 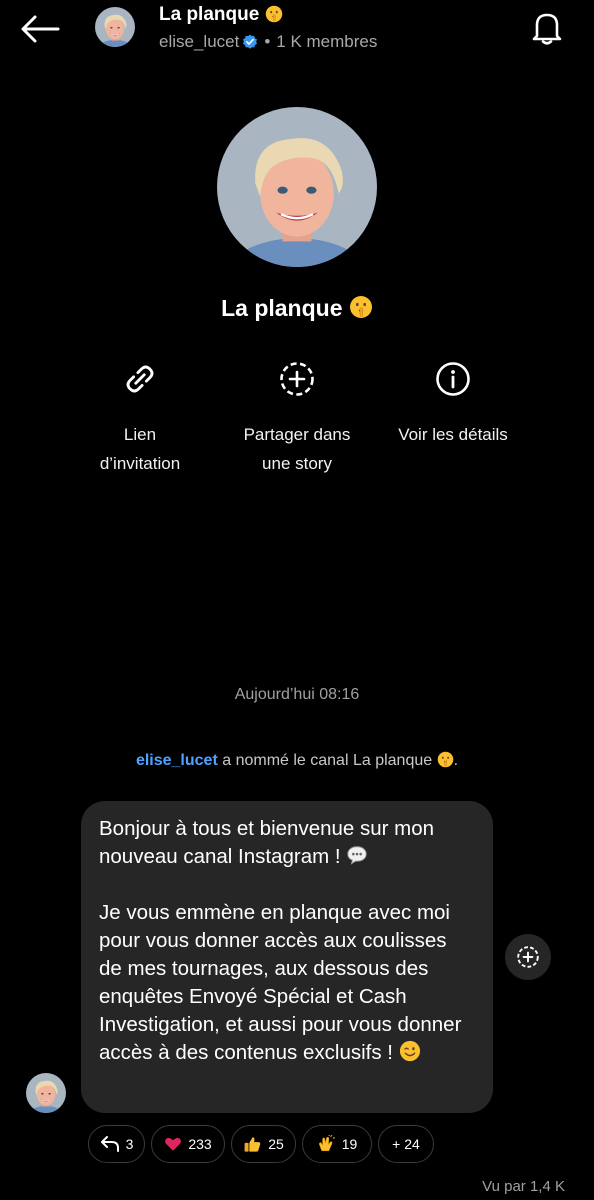 I want to click on red-heart-emoji, so click(x=173, y=1144).